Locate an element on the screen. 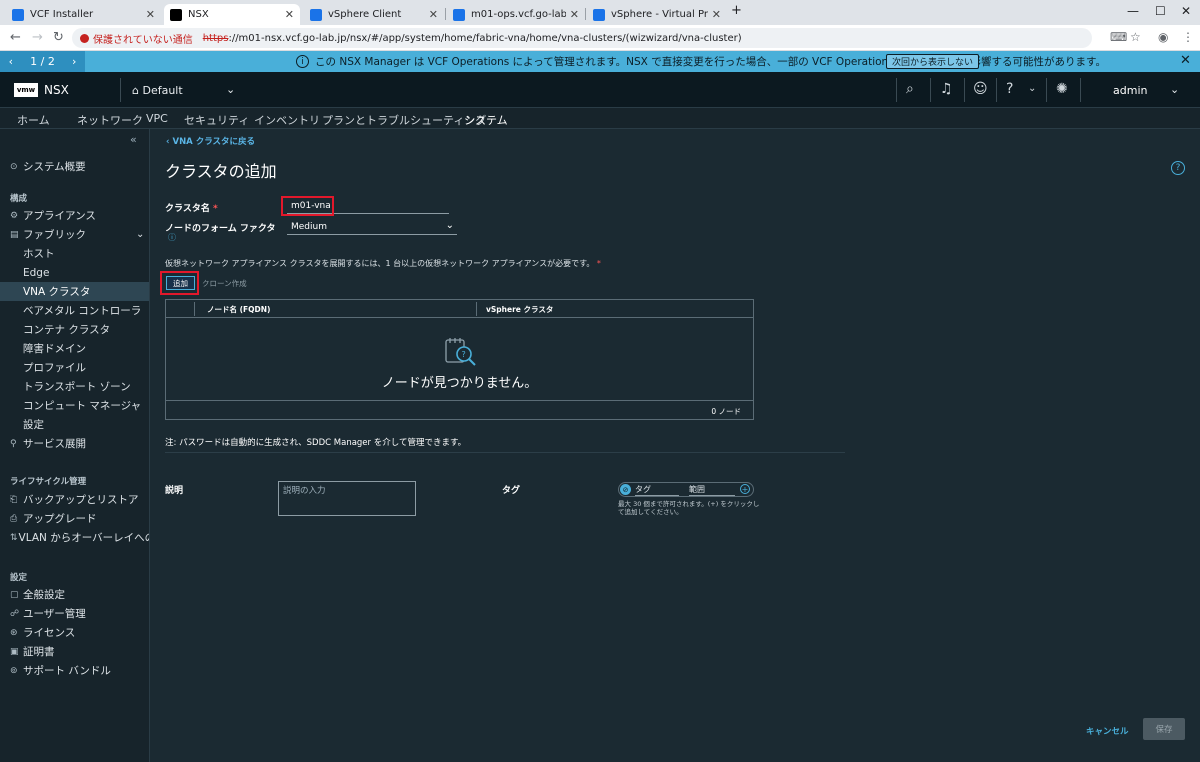  description-input: 説明の入力 is located at coordinates (347, 498).